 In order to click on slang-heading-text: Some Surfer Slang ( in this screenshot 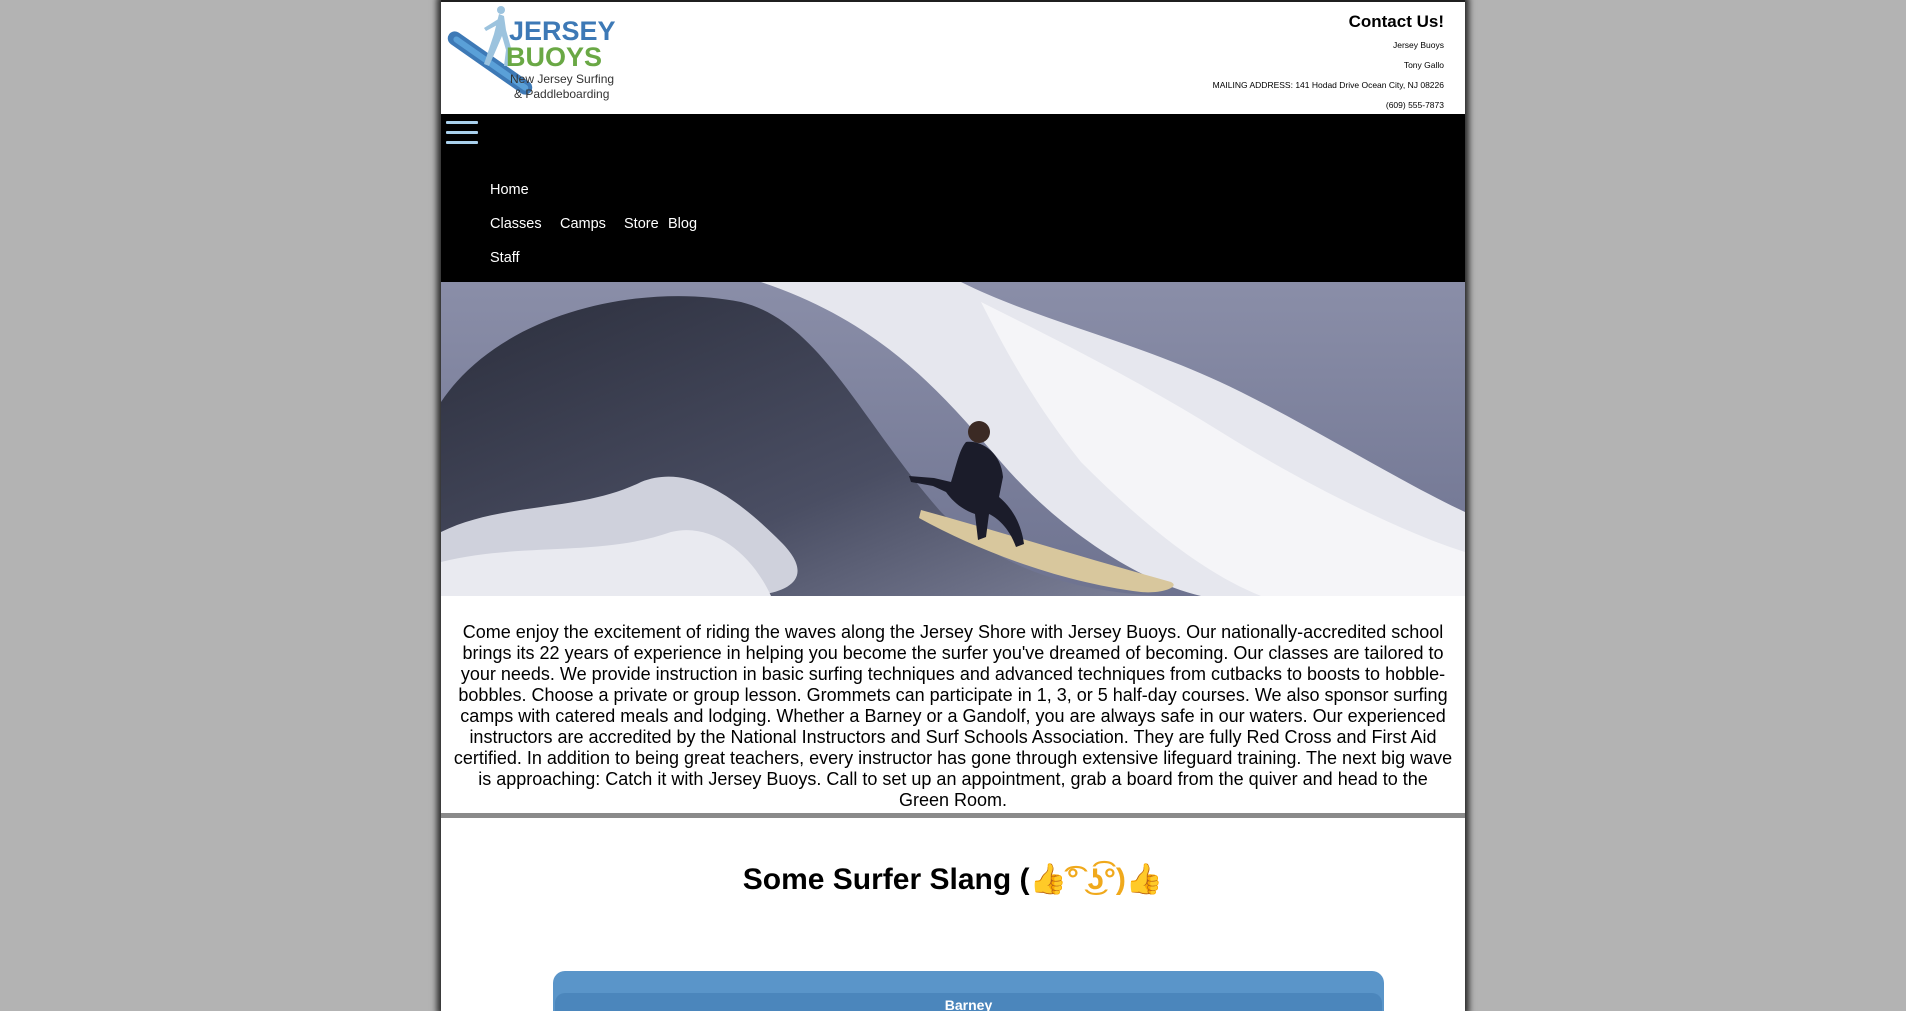, I will do `click(886, 879)`.